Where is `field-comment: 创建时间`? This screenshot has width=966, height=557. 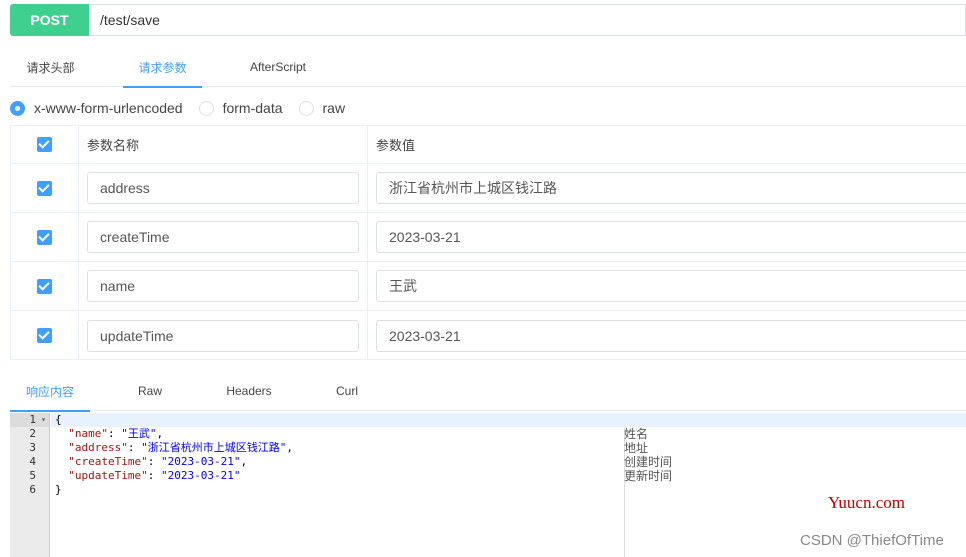
field-comment: 创建时间 is located at coordinates (648, 462).